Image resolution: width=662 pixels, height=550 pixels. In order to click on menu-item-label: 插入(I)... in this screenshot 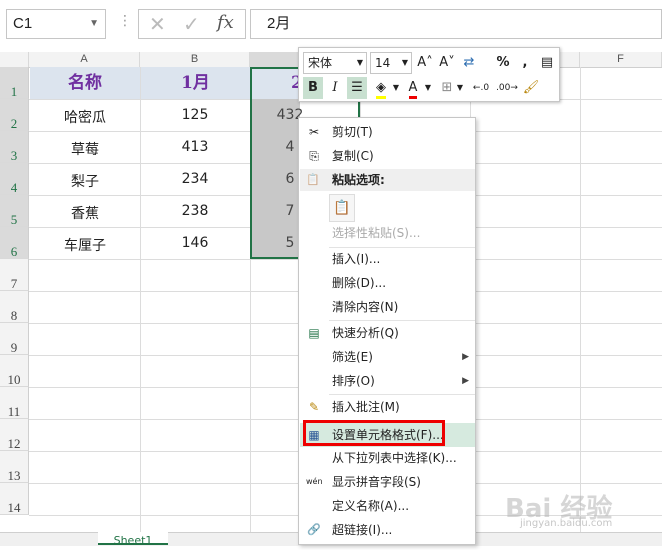, I will do `click(356, 259)`.